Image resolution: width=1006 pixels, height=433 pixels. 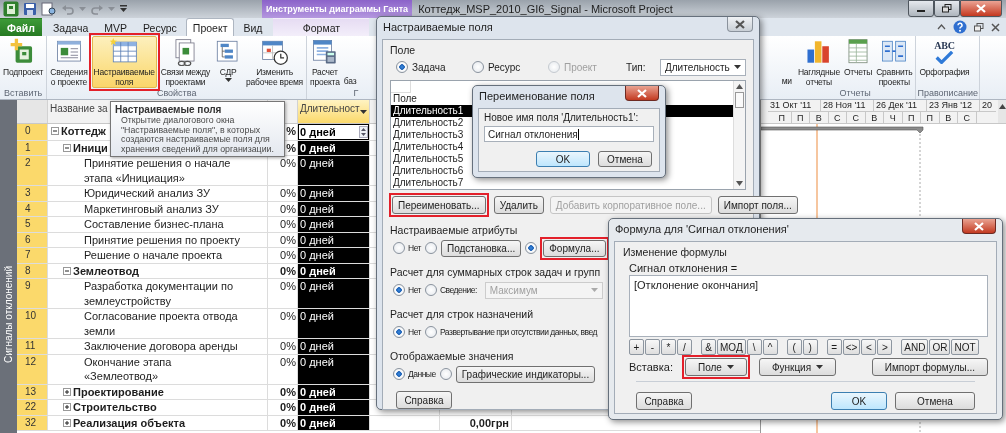 What do you see at coordinates (851, 347) in the screenshot?
I see `operator-button: <>` at bounding box center [851, 347].